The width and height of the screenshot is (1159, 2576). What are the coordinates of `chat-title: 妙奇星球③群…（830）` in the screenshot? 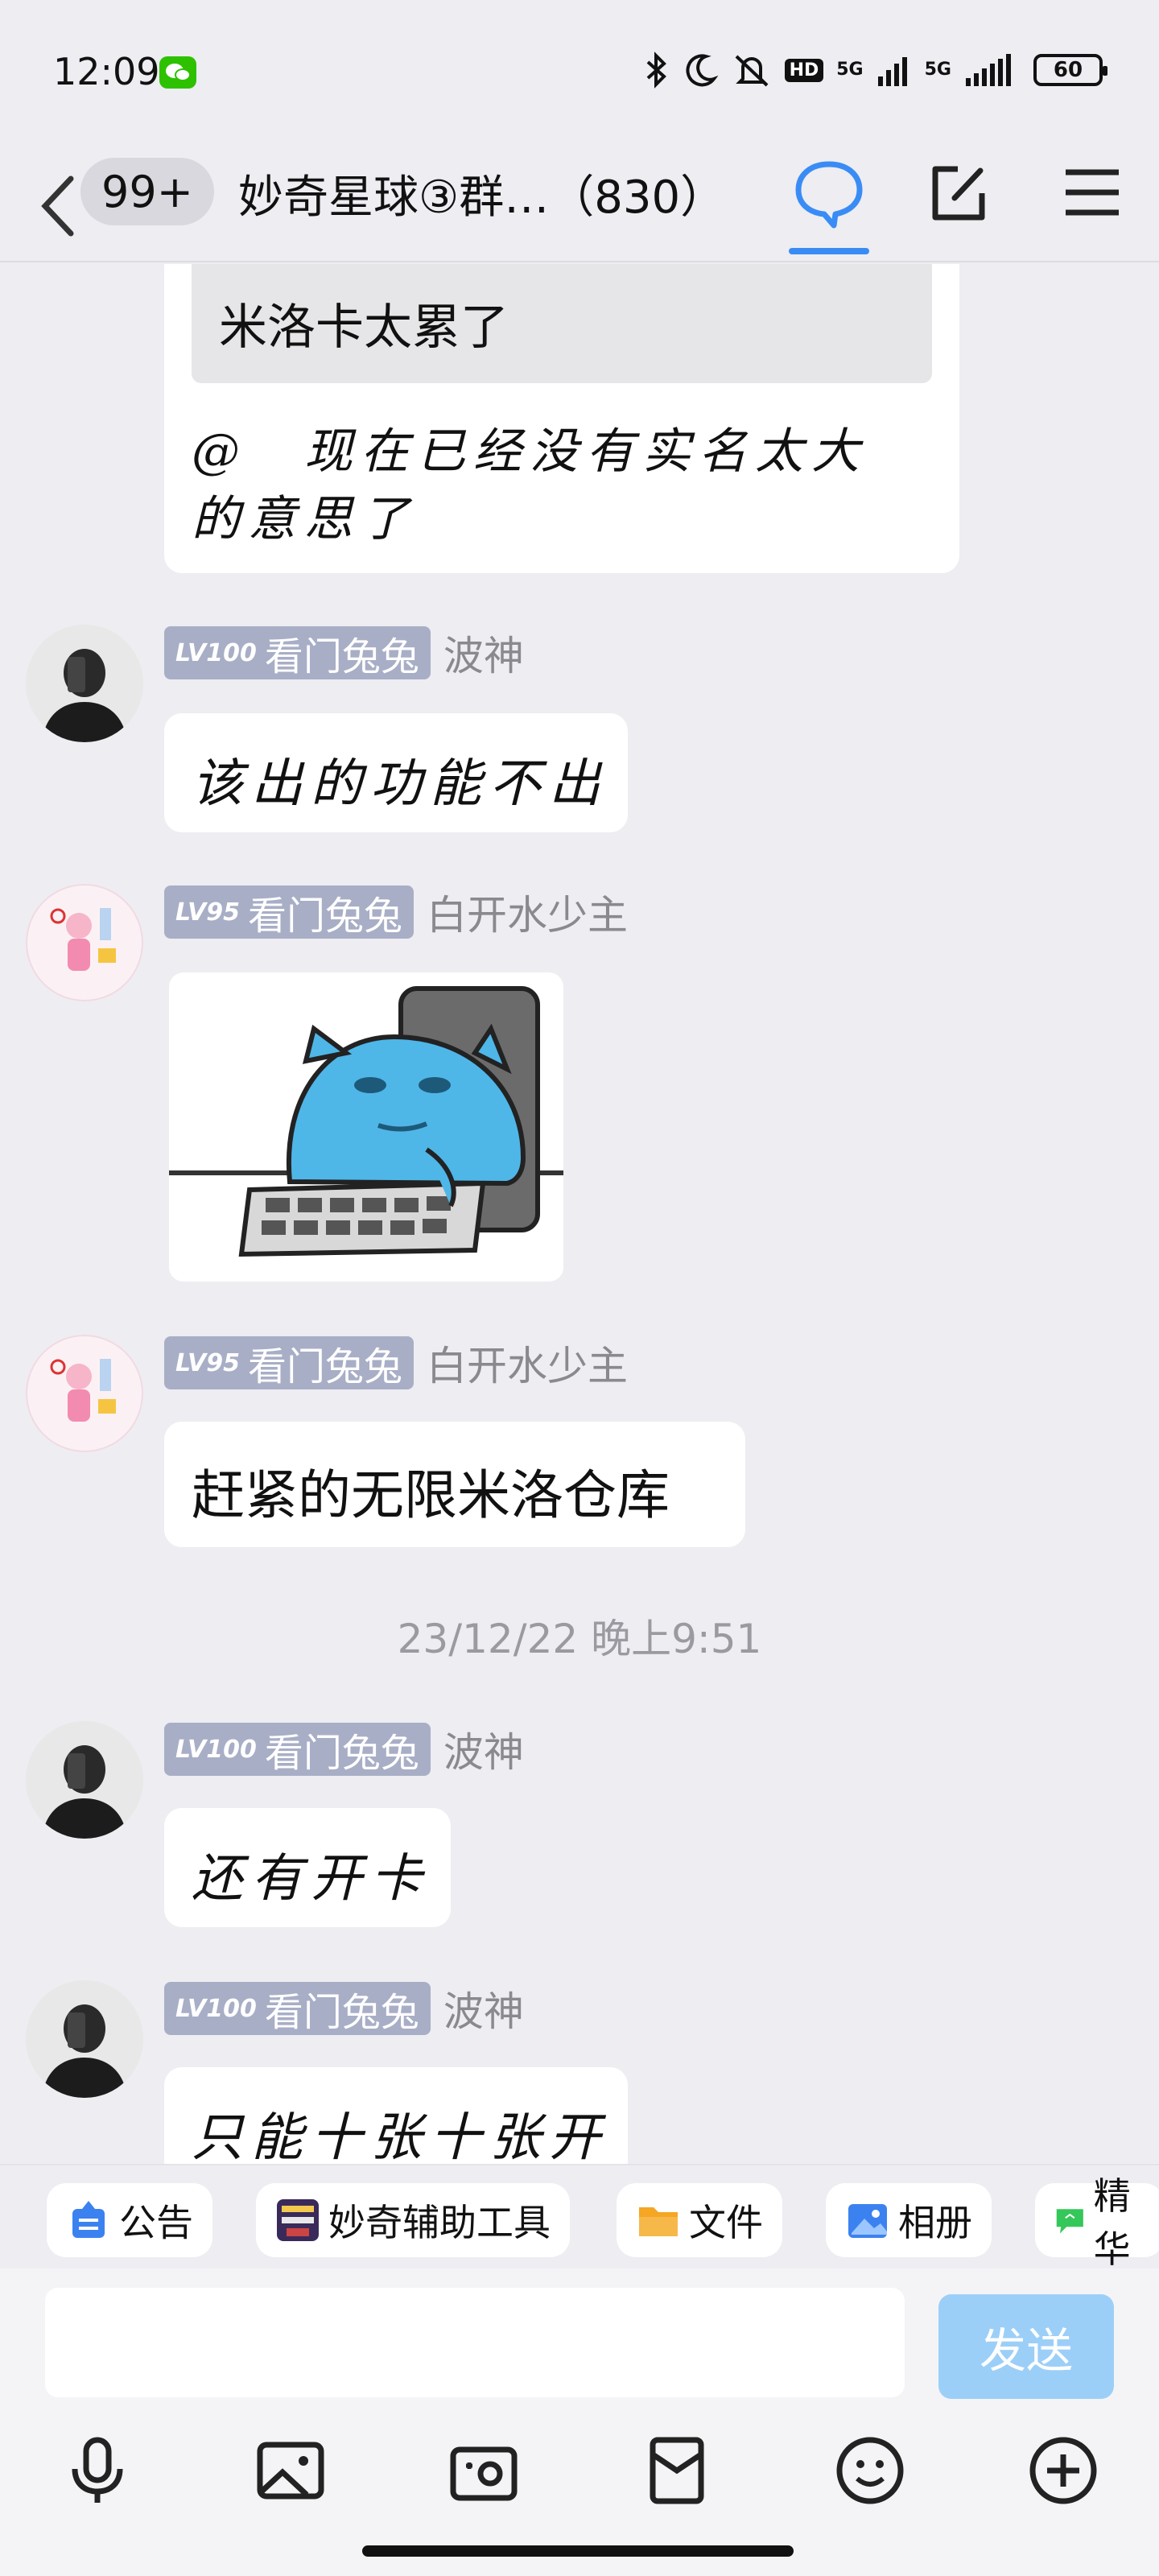 It's located at (481, 193).